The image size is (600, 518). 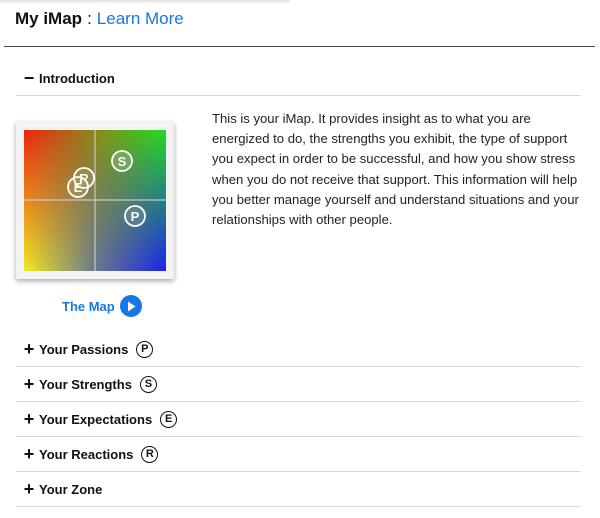 What do you see at coordinates (298, 419) in the screenshot?
I see `section-expectations: + Your Expectations E` at bounding box center [298, 419].